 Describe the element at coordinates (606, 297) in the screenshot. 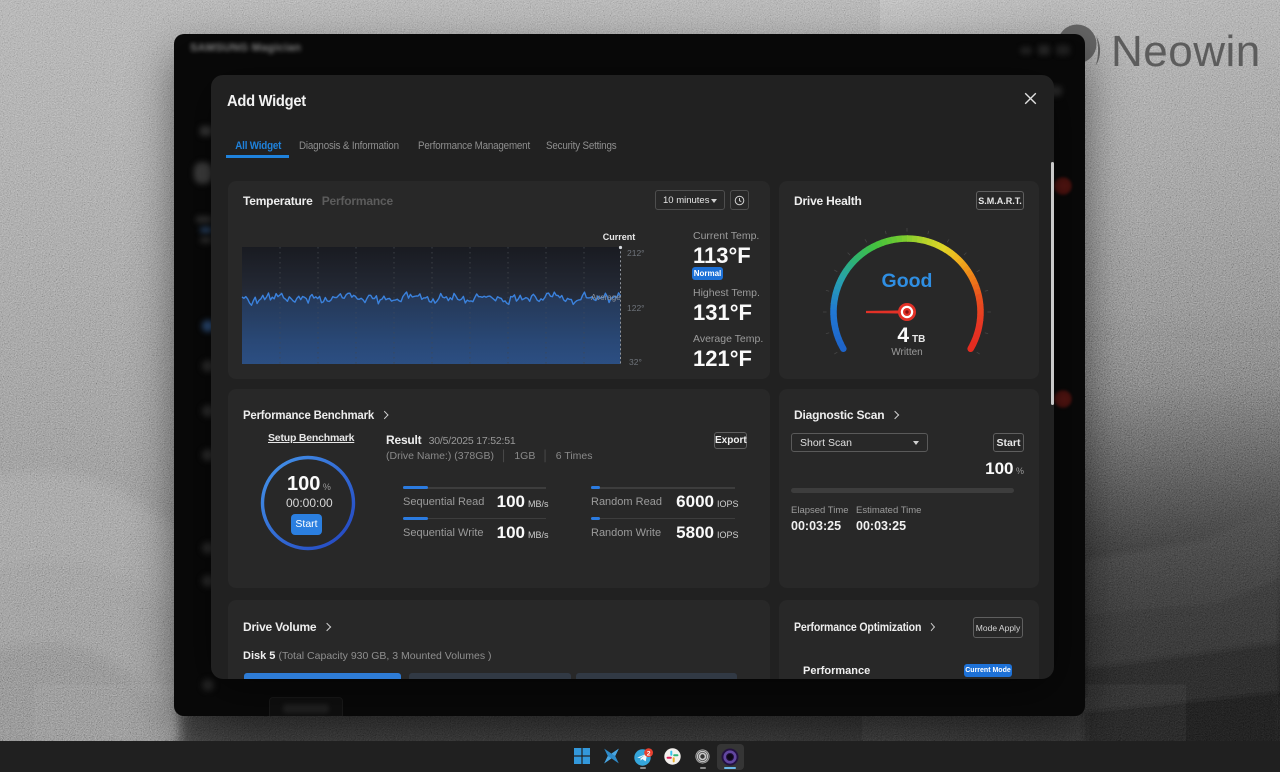

I see `svg-text: Average` at that location.